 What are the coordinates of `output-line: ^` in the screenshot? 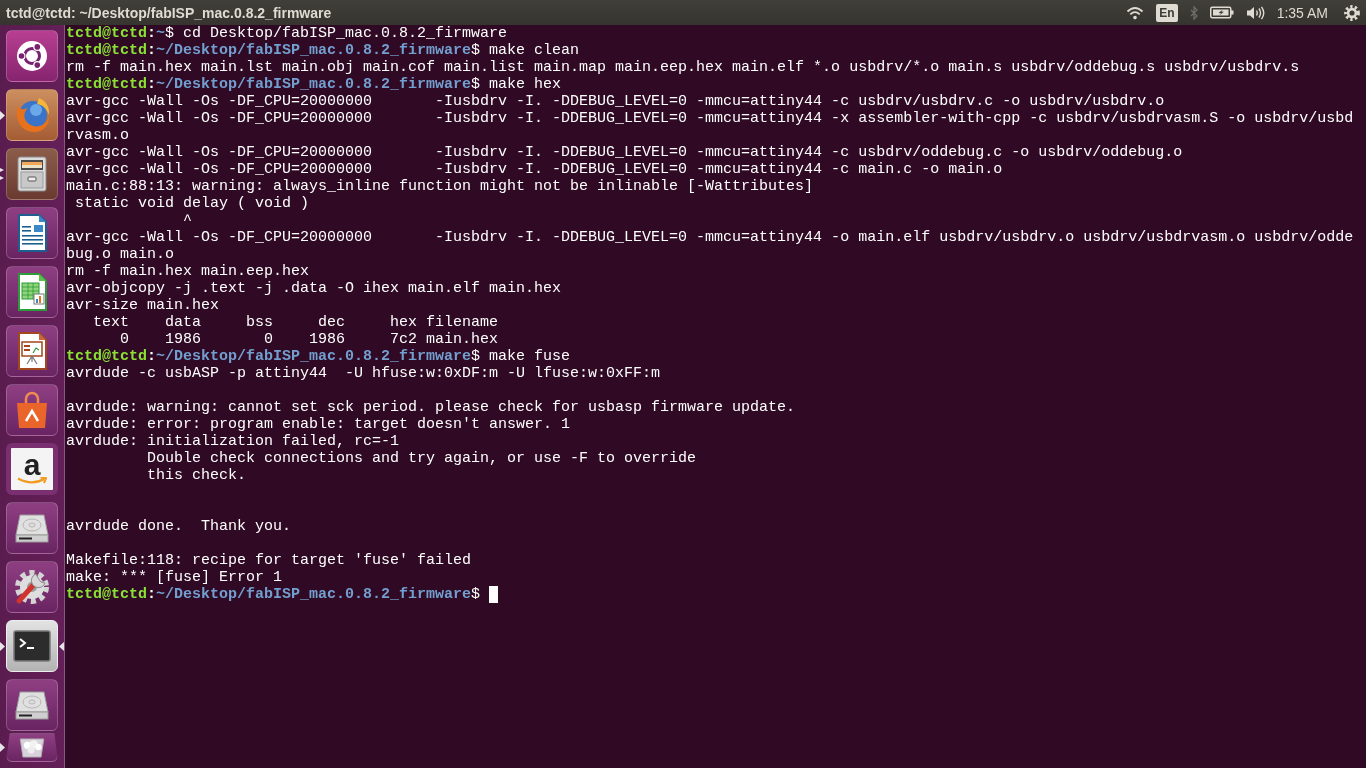 It's located at (188, 220).